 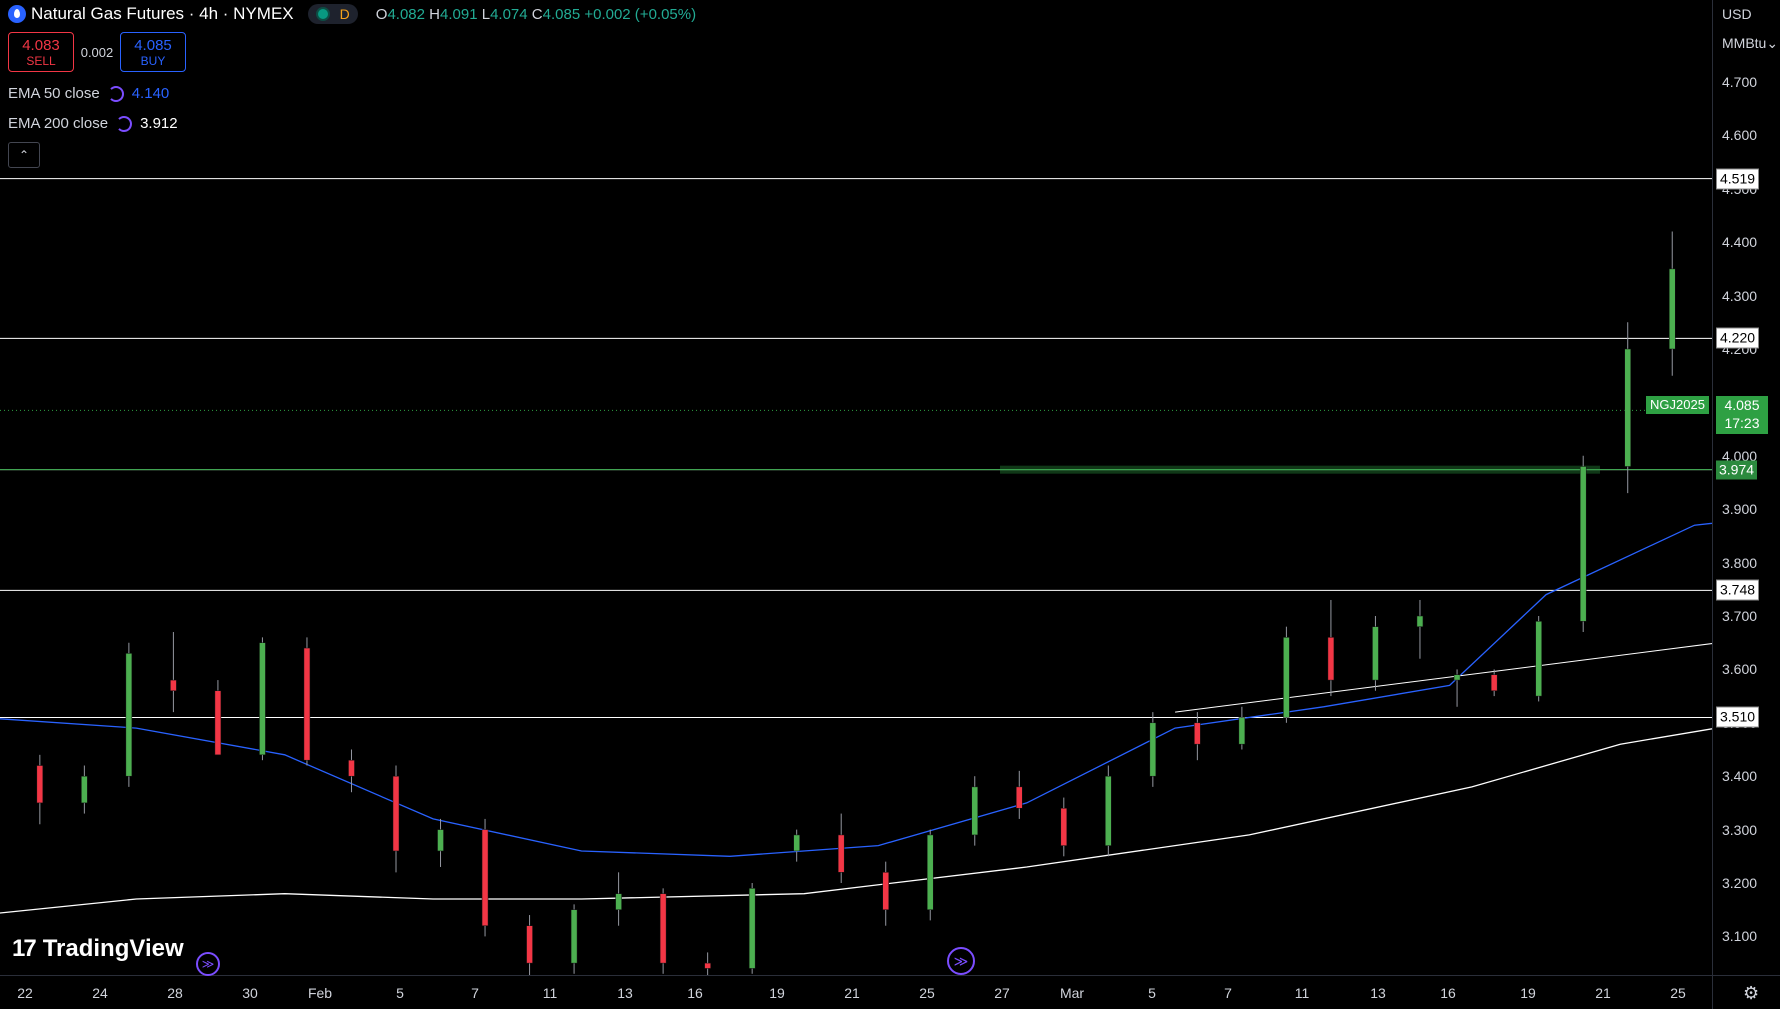 I want to click on sell-button: 4.083 SELL, so click(x=41, y=52).